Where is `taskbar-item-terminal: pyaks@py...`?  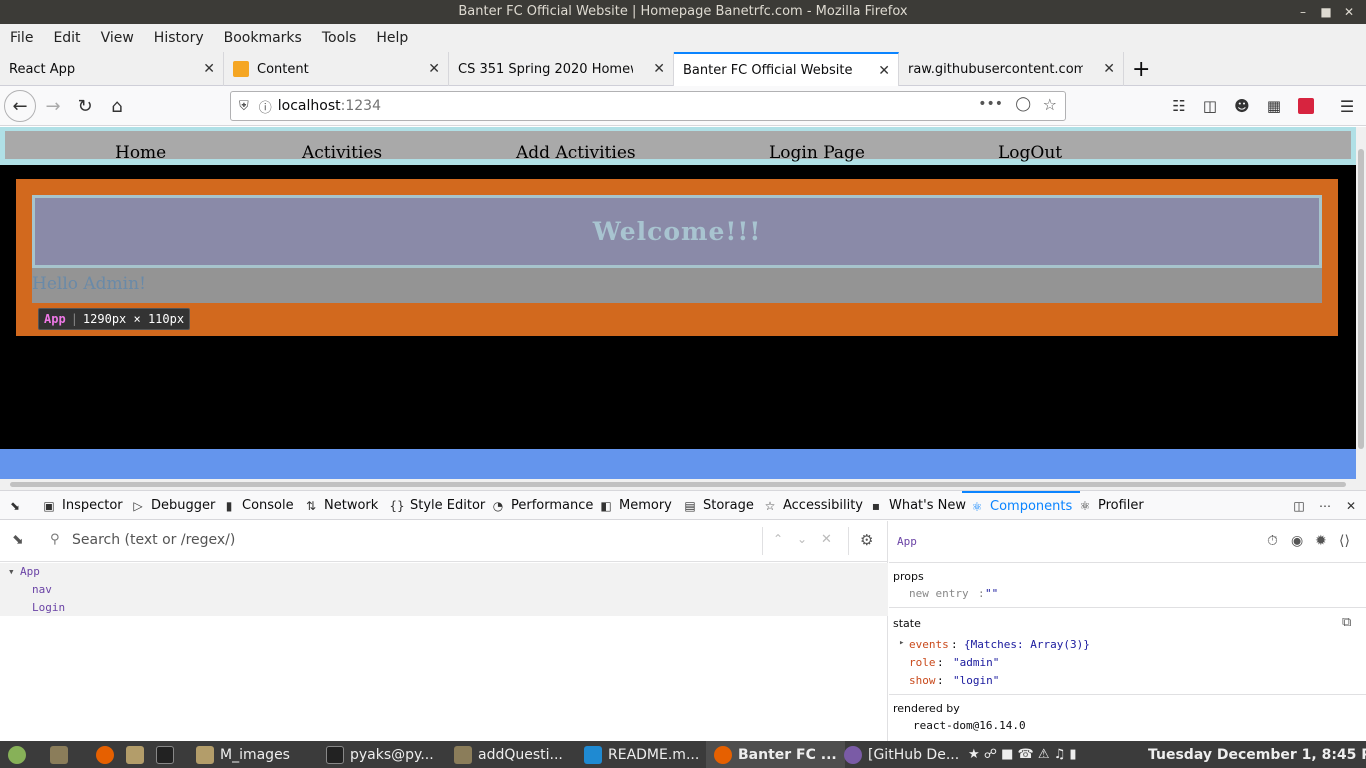
taskbar-item-terminal: pyaks@py... is located at coordinates (380, 754).